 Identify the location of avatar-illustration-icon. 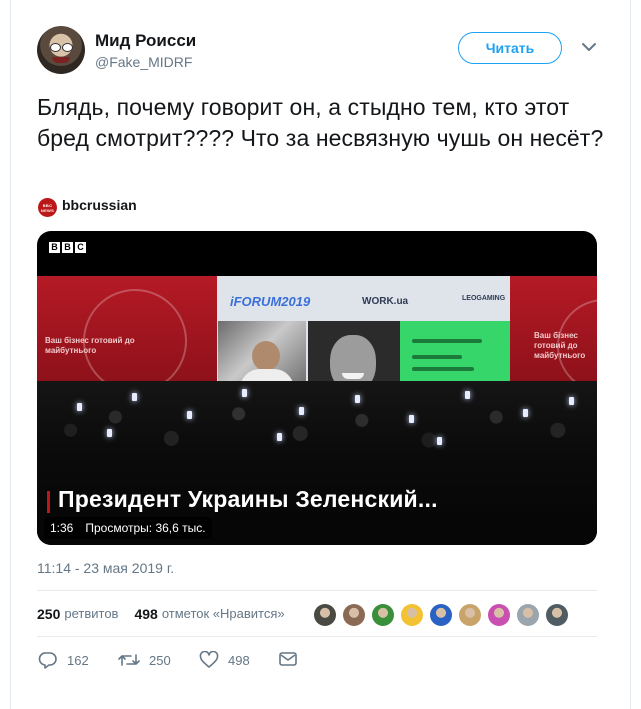
(470, 615).